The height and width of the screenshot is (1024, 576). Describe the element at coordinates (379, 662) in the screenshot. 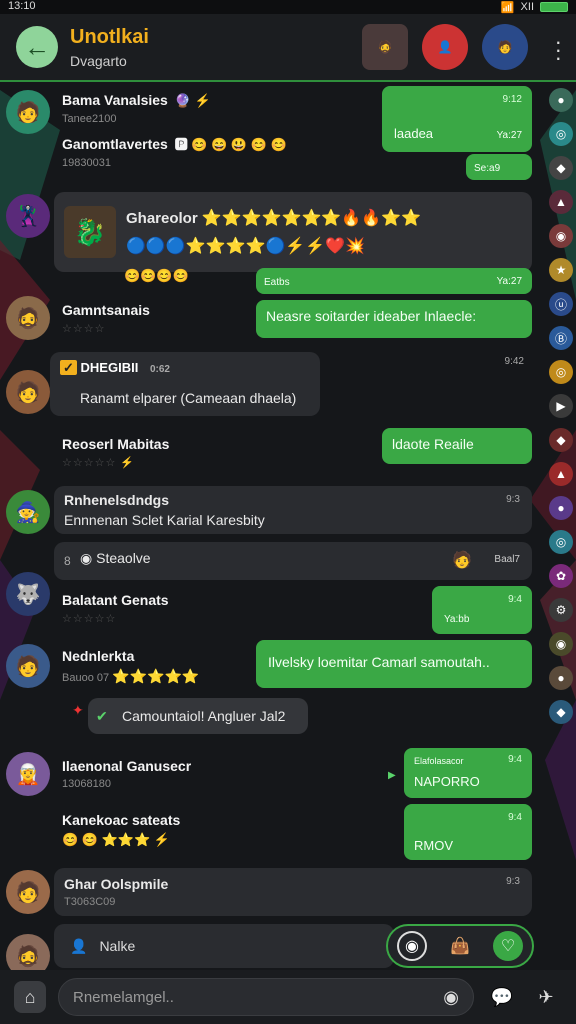

I see `message-text: Ilvelsky loemitar Camarl samoutah..` at that location.